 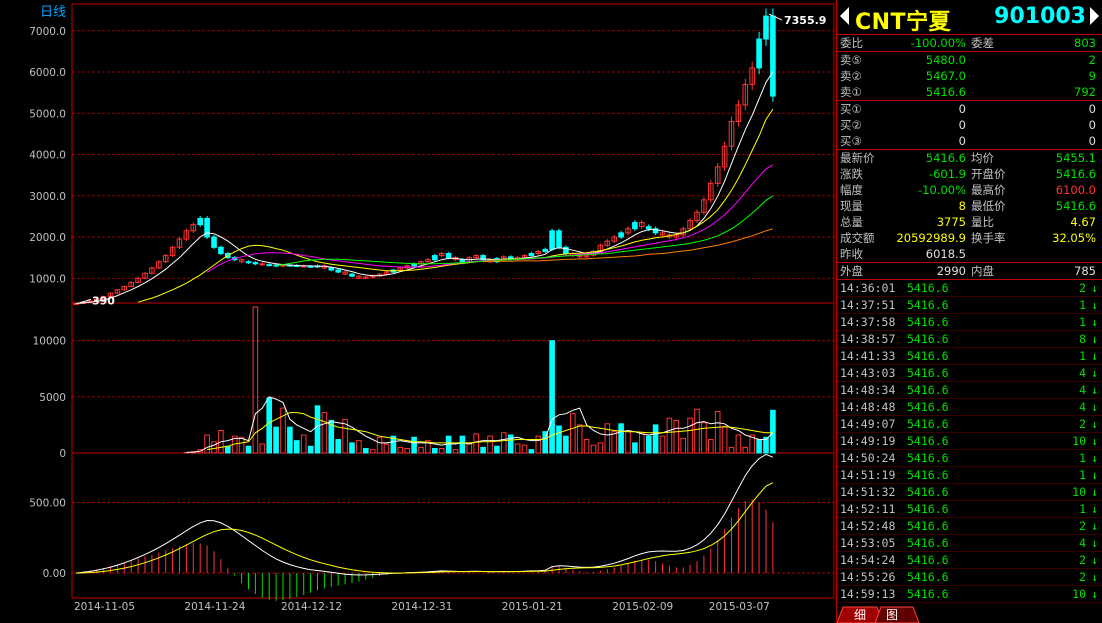 What do you see at coordinates (982, 222) in the screenshot?
I see `stat-label: 量比` at bounding box center [982, 222].